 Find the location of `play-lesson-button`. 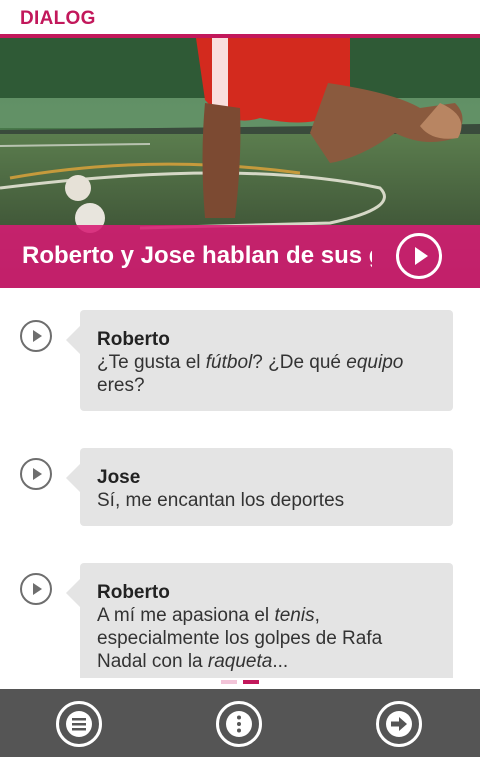

play-lesson-button is located at coordinates (419, 256).